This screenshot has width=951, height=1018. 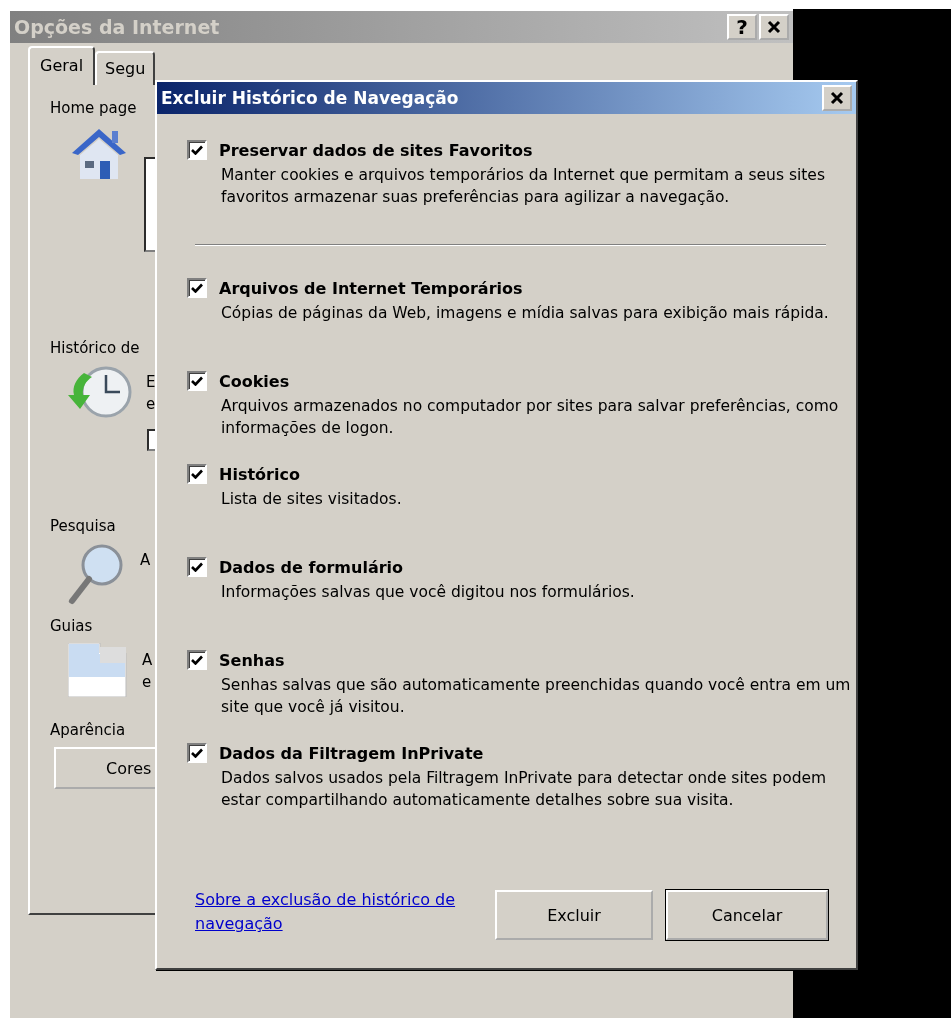 I want to click on option-description: Informações salvas que você digitou nos formulários., so click(x=428, y=592).